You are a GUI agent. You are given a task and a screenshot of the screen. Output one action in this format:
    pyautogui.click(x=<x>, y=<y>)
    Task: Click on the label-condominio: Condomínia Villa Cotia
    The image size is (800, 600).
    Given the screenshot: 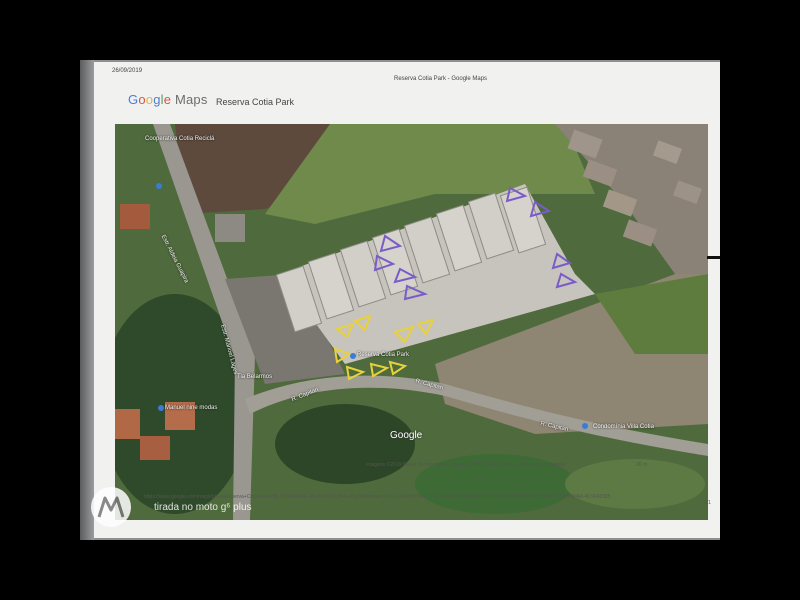 What is the action you would take?
    pyautogui.click(x=623, y=427)
    